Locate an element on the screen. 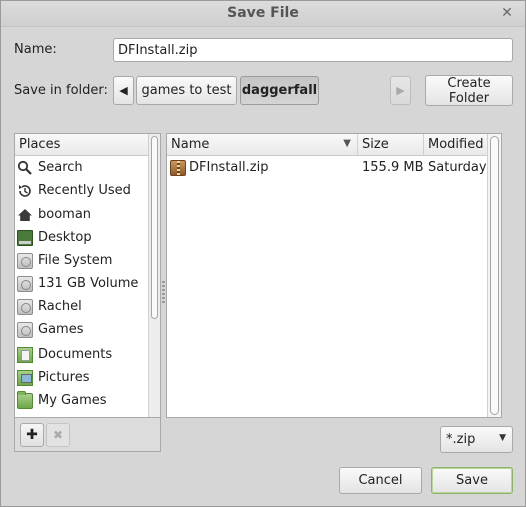 Image resolution: width=526 pixels, height=507 pixels. path-crumb-daggerfall: daggerfall is located at coordinates (279, 90).